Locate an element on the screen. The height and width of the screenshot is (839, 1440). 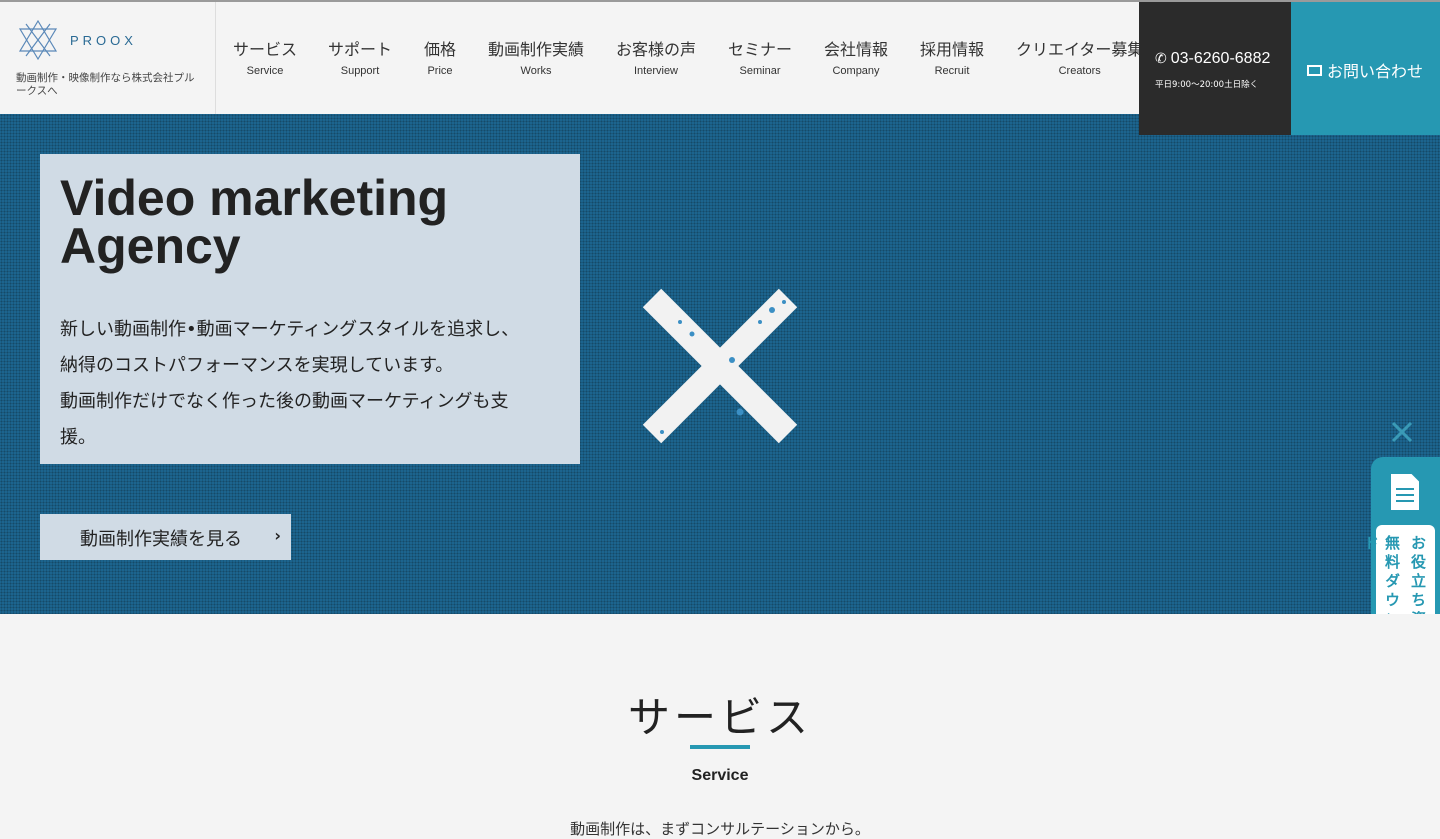
brand-tagline: 動画制作・映像制作なら株式会社プルークスへ is located at coordinates (105, 84).